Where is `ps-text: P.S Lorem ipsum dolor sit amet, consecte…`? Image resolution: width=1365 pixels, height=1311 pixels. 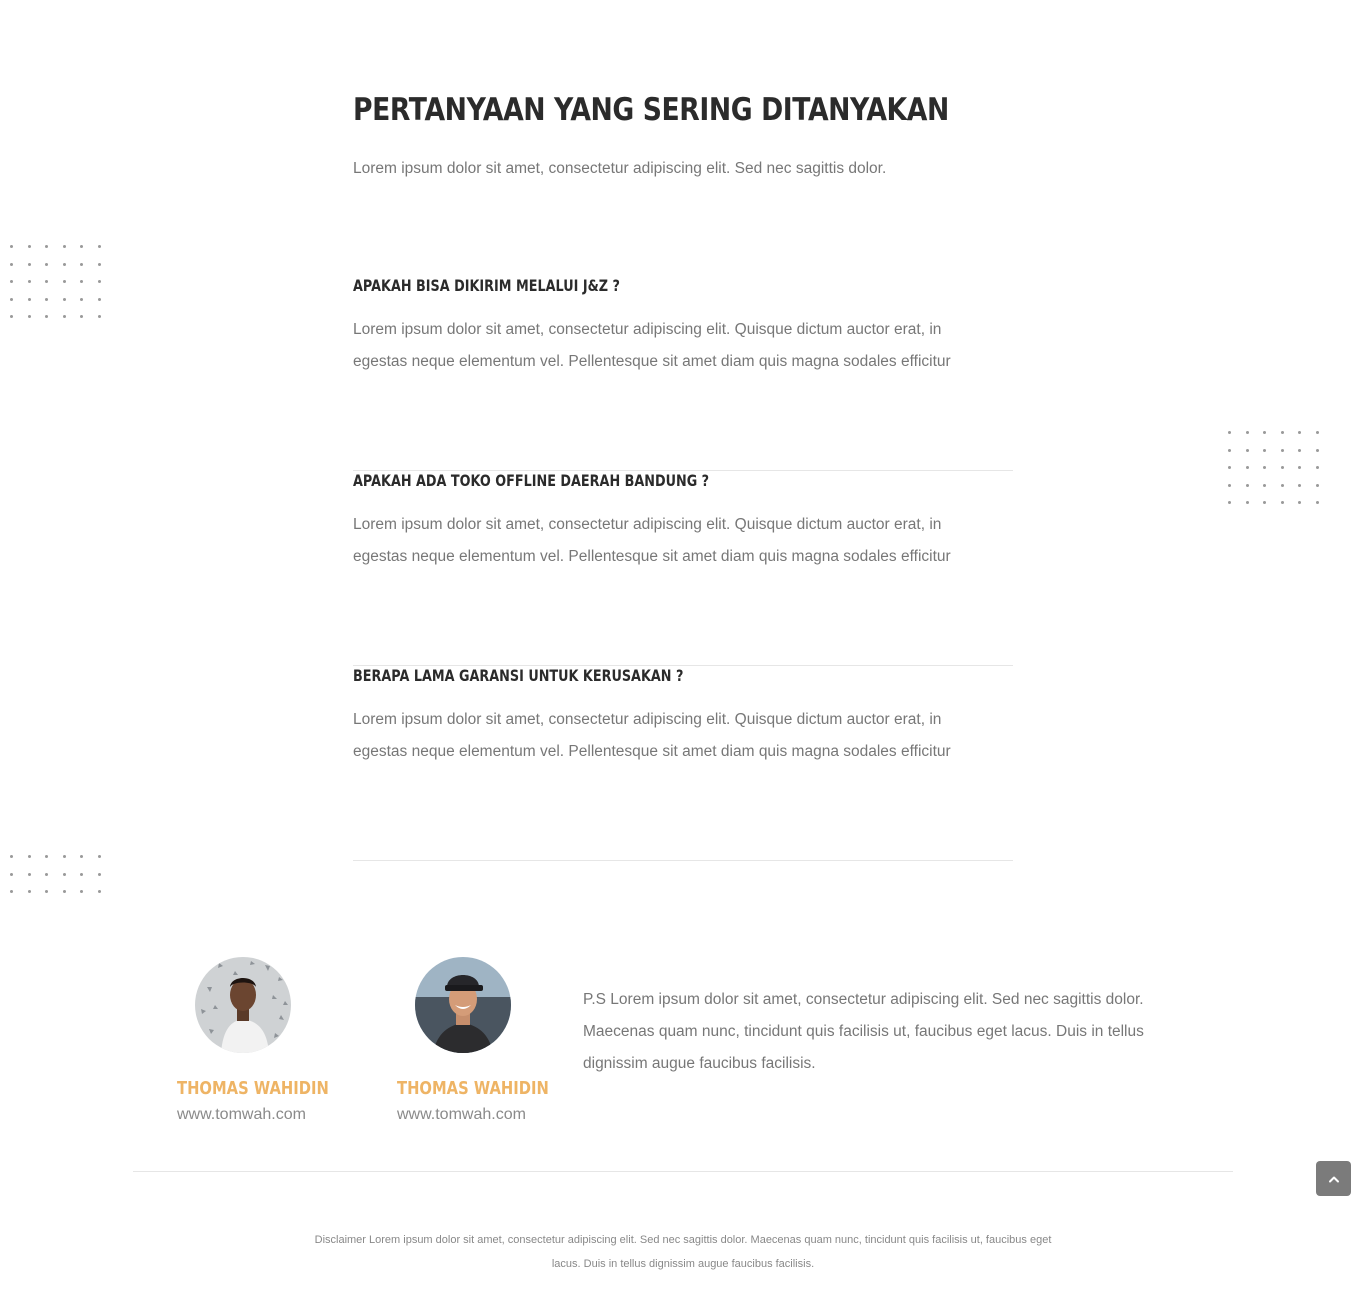 ps-text: P.S Lorem ipsum dolor sit amet, consecte… is located at coordinates (863, 1031).